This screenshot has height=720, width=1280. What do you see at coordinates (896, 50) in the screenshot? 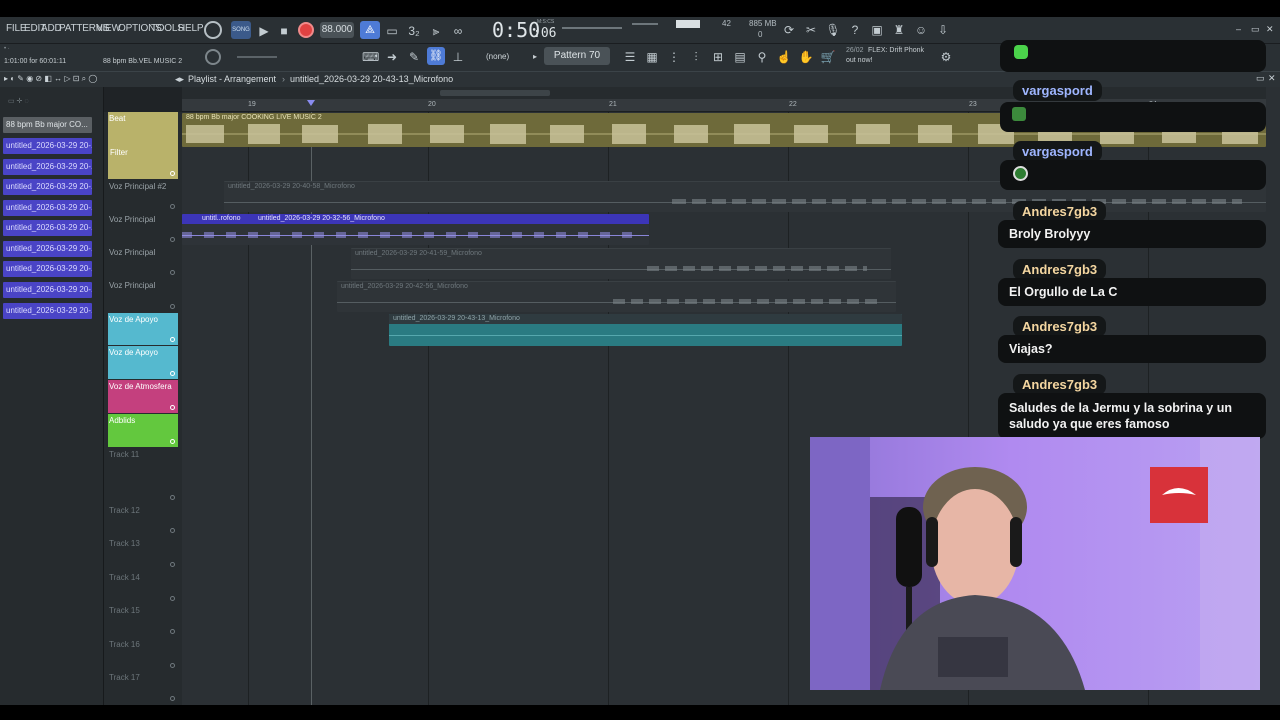
I see `news-title: FLEX: Drift Phonk` at bounding box center [896, 50].